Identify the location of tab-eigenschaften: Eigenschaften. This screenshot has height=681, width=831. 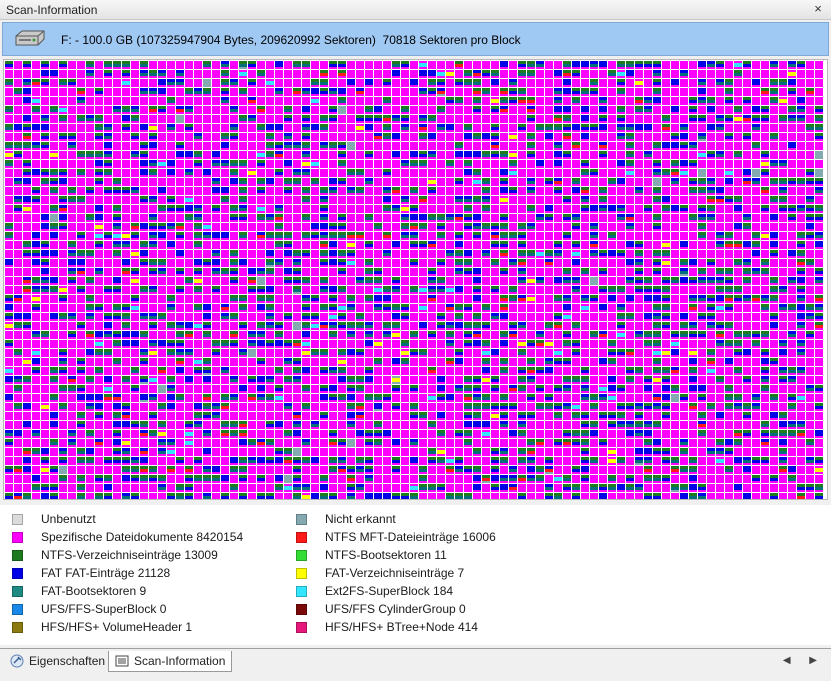
(57, 661).